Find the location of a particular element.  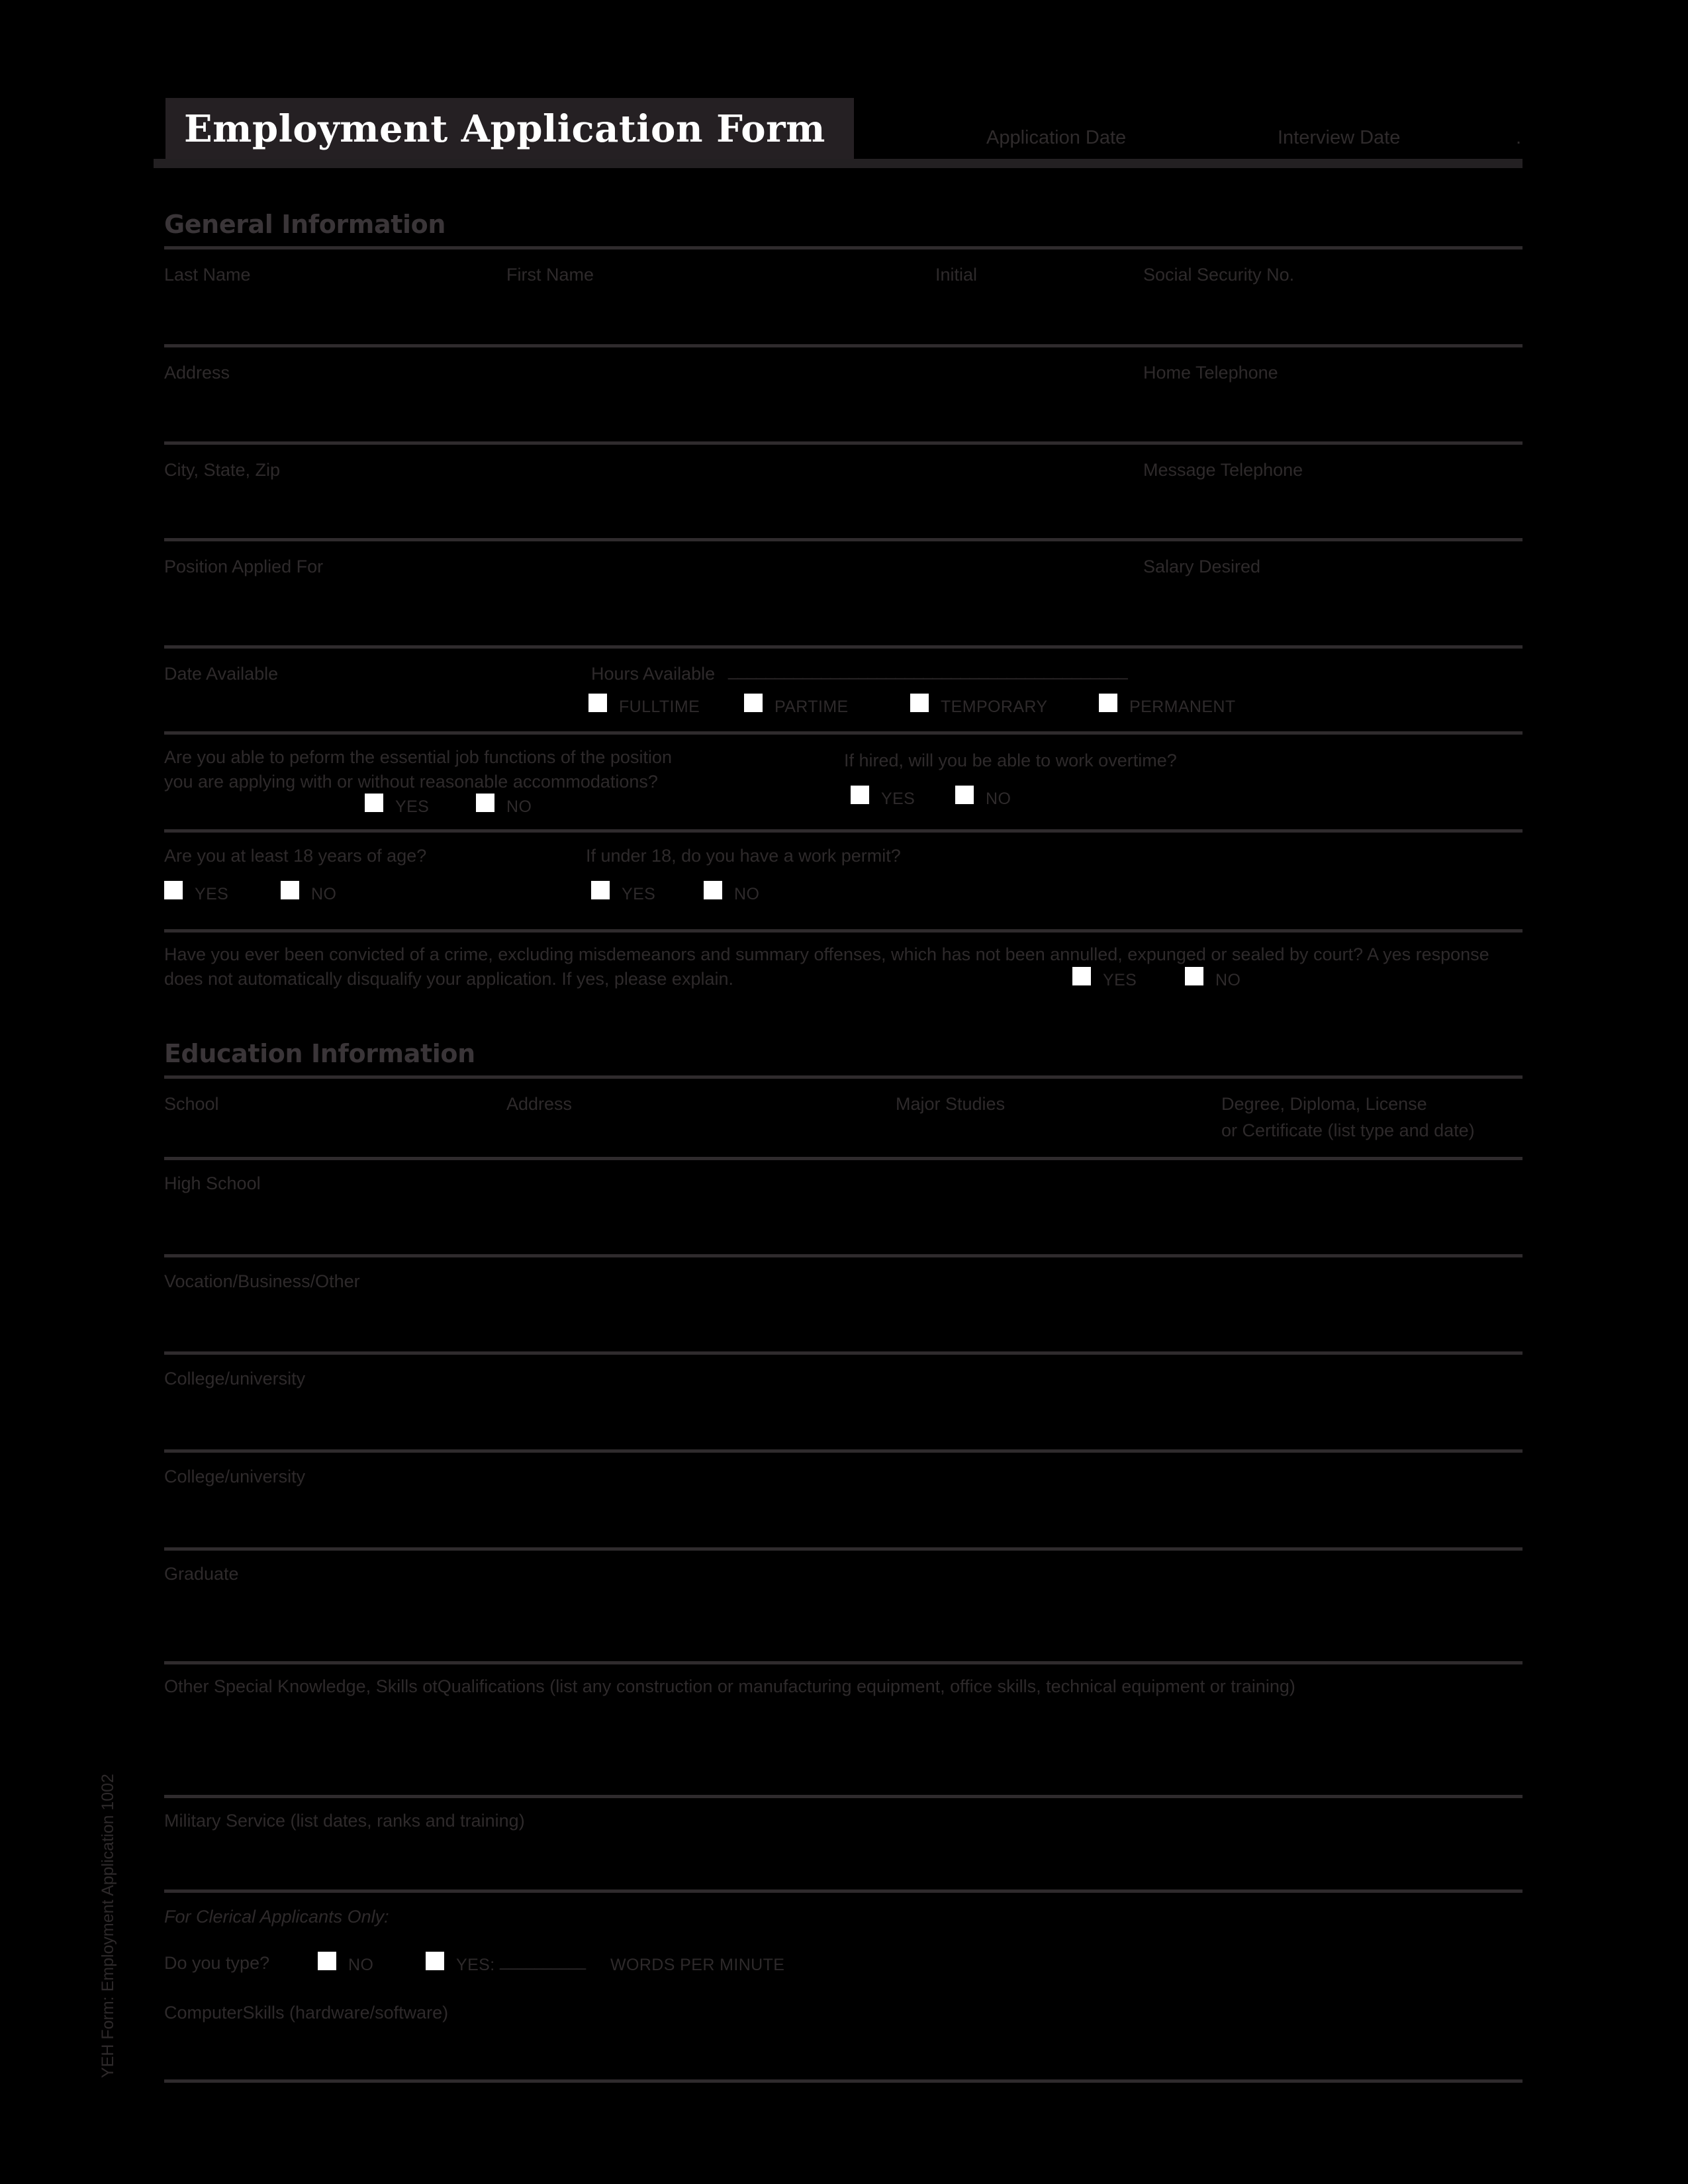

checkbox-conviction-yes is located at coordinates (1081, 976).